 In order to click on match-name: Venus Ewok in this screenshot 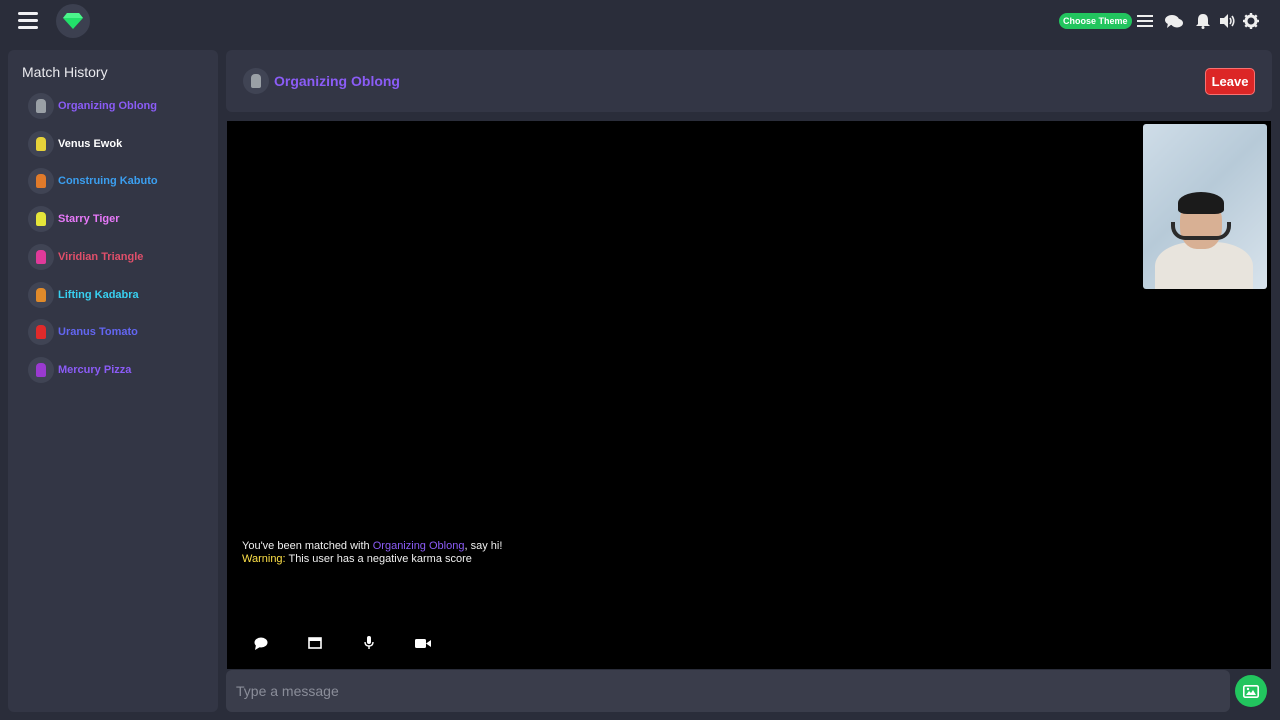, I will do `click(90, 143)`.